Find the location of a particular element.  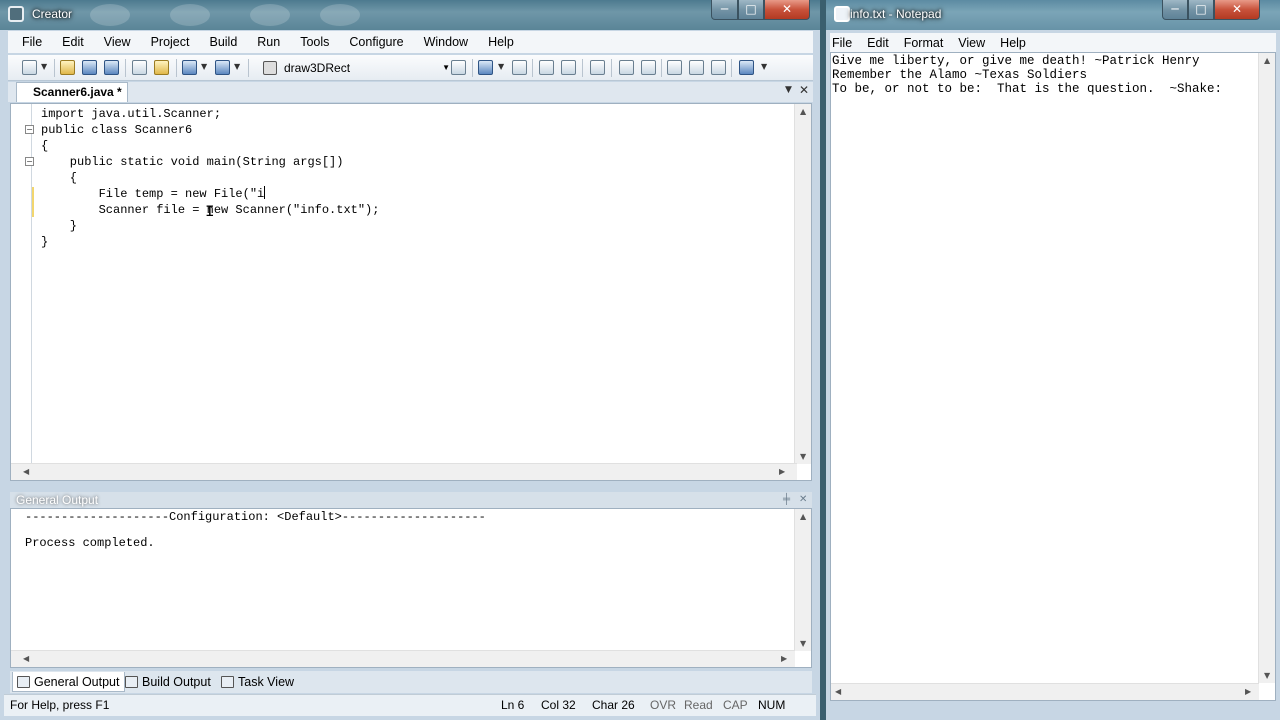

menu-project: Project is located at coordinates (170, 42).